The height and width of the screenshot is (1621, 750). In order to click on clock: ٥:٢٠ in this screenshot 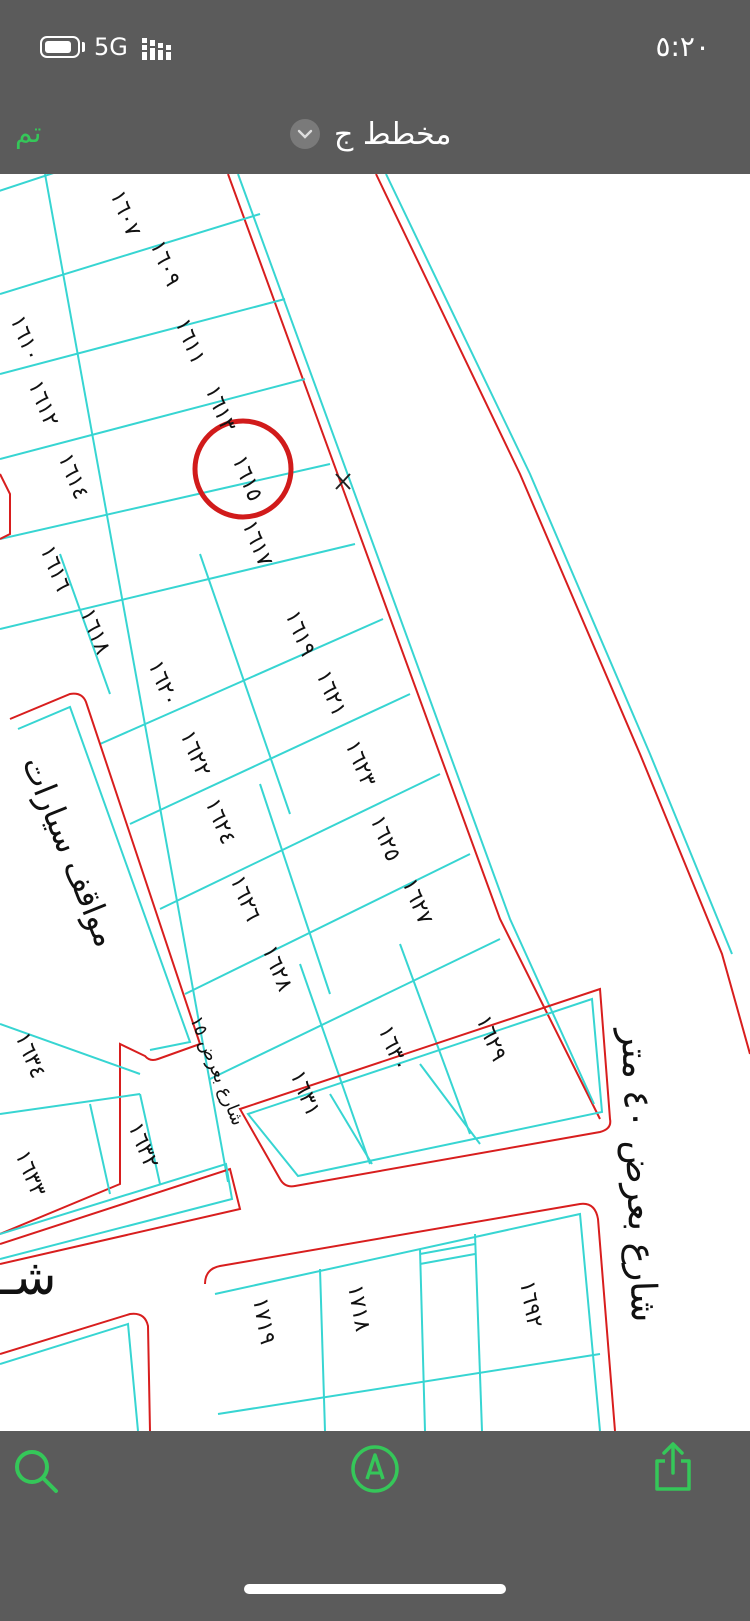, I will do `click(682, 46)`.